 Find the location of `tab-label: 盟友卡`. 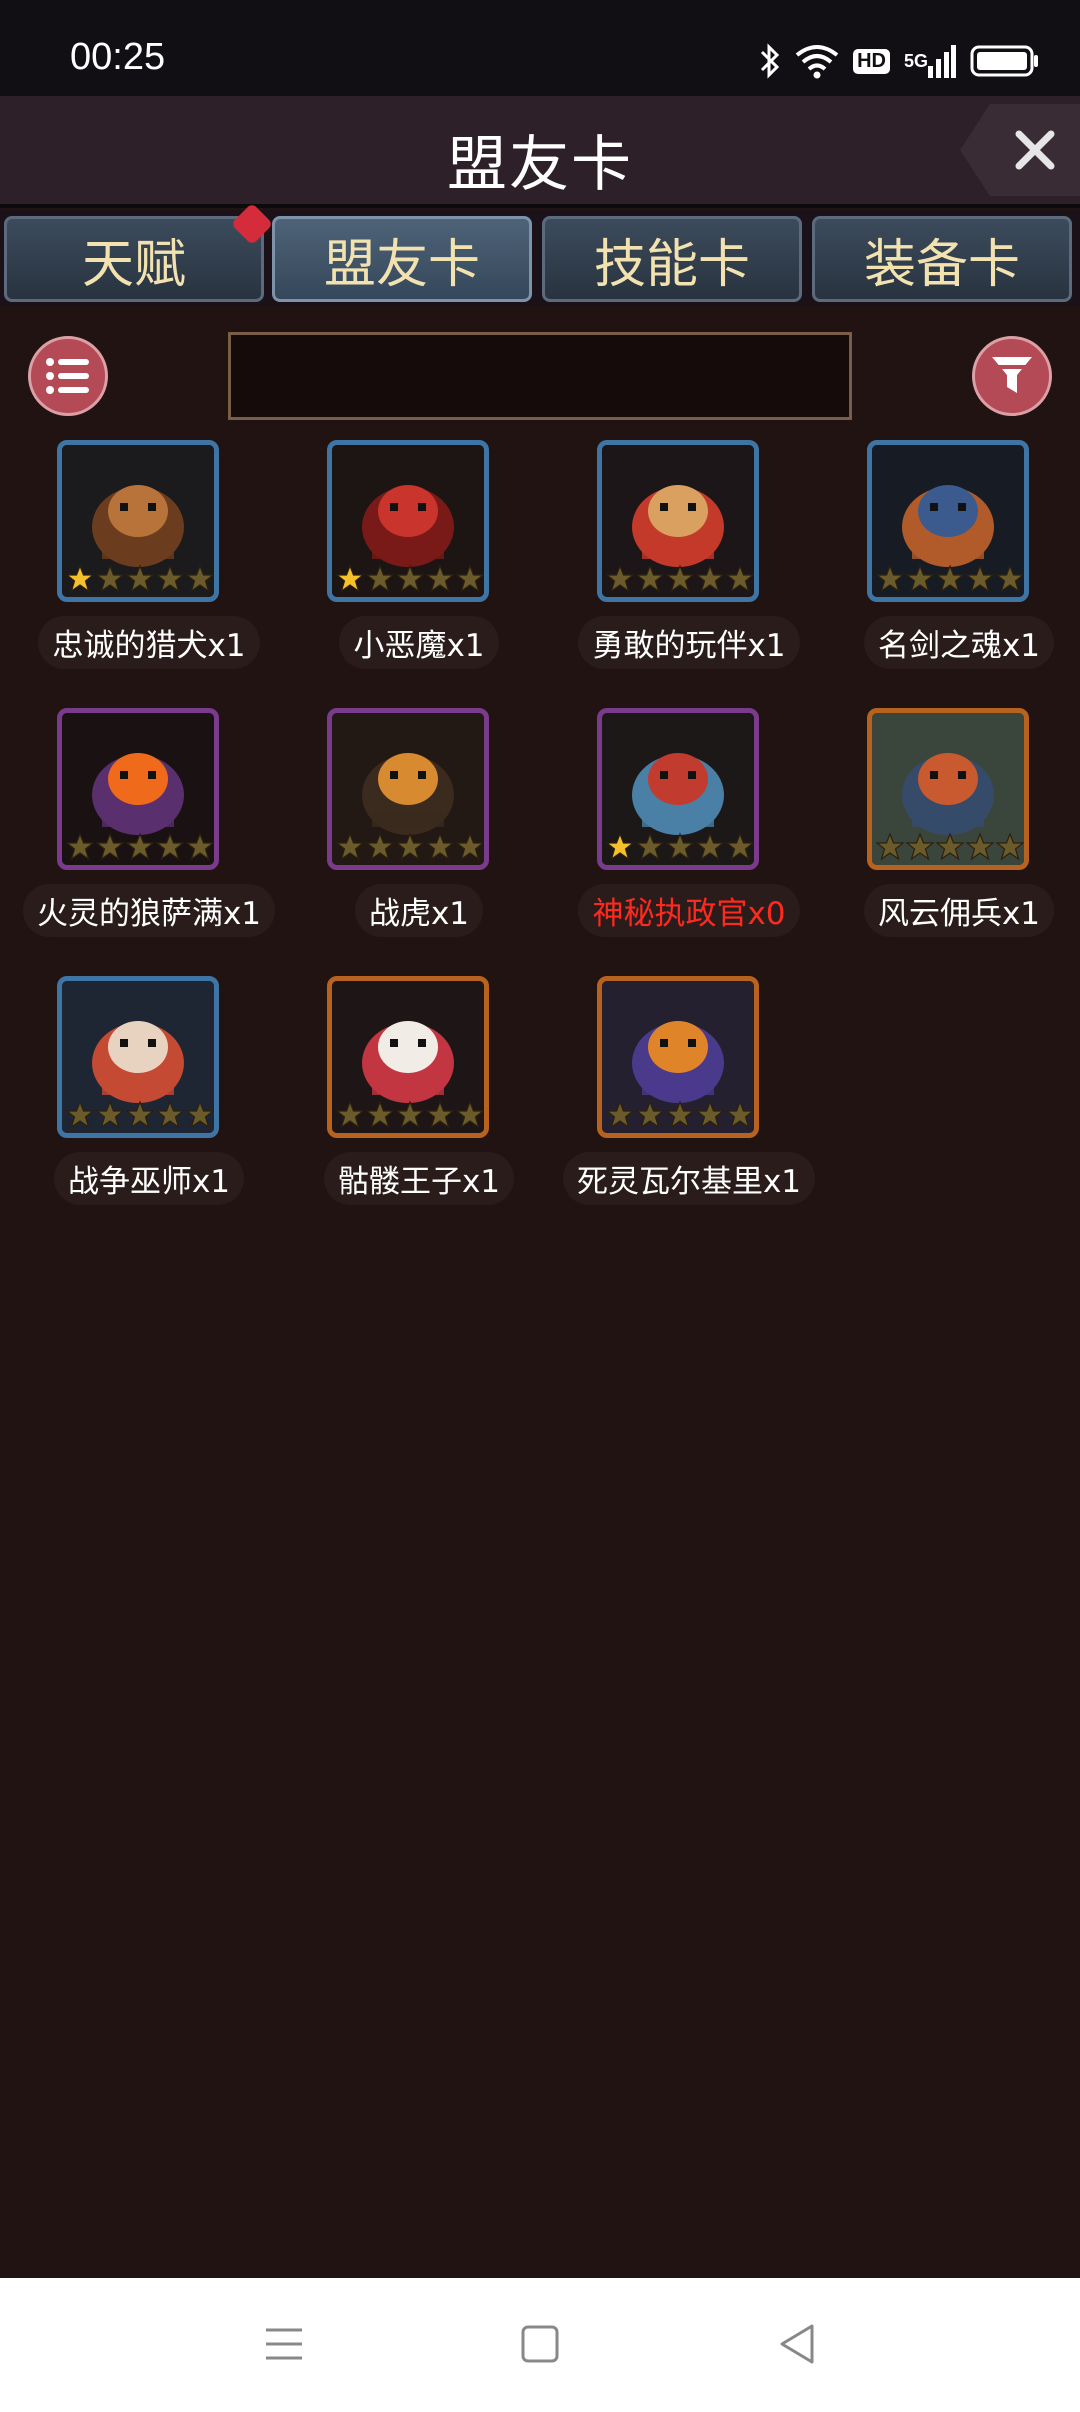

tab-label: 盟友卡 is located at coordinates (401, 264).